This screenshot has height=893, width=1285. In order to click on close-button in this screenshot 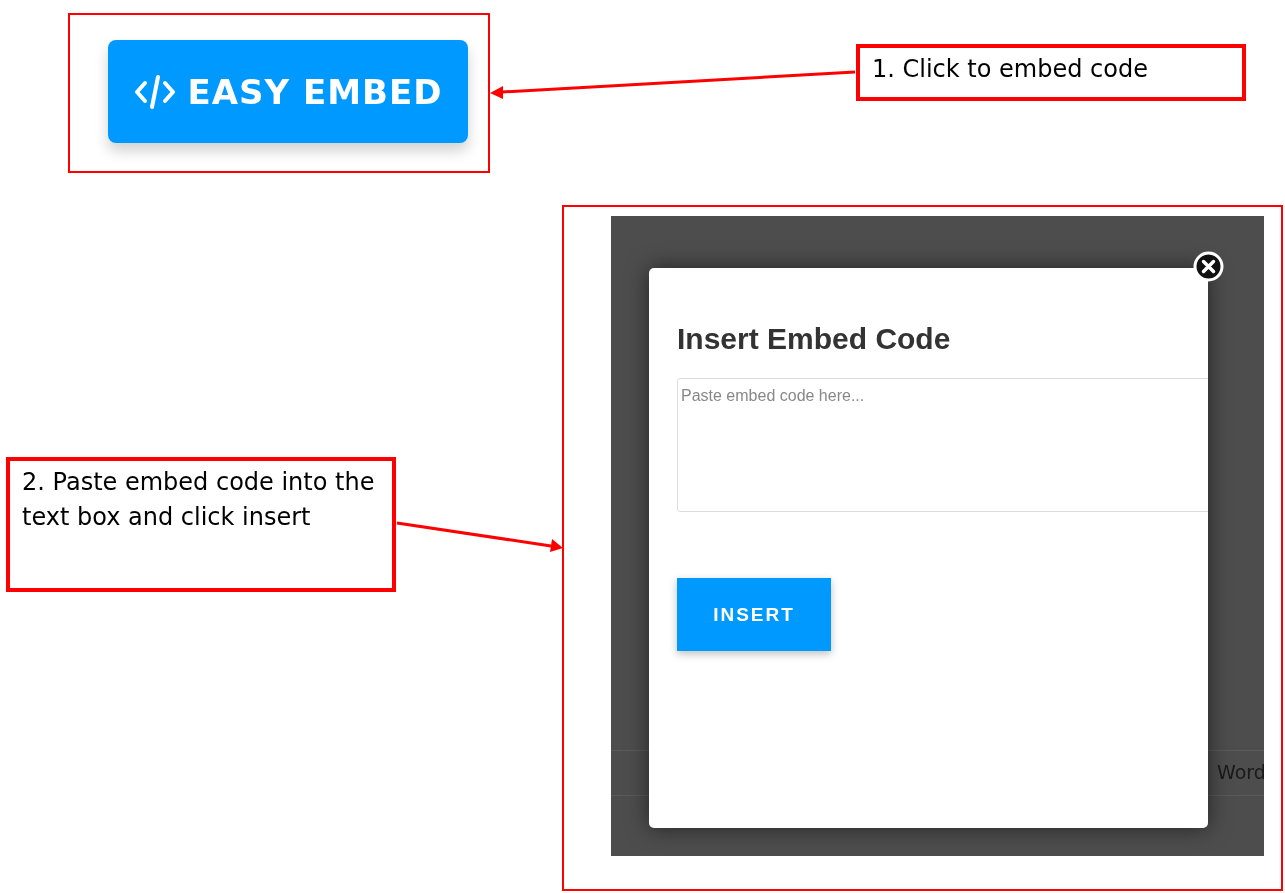, I will do `click(1208, 266)`.